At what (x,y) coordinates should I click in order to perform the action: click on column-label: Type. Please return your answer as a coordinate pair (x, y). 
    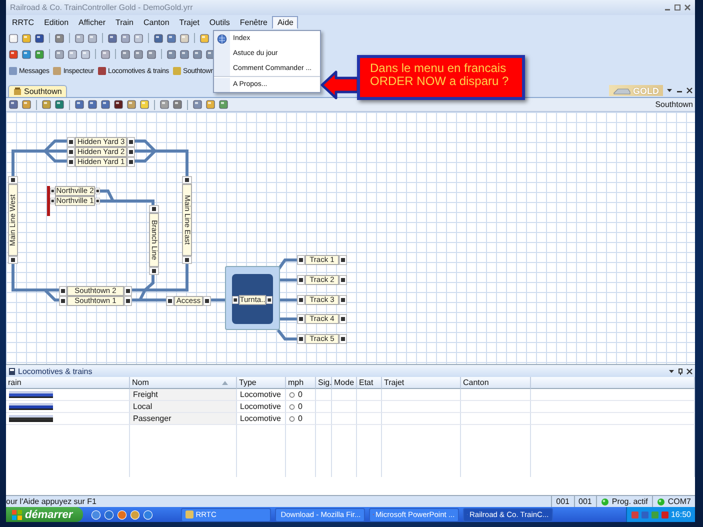
    Looking at the image, I should click on (247, 382).